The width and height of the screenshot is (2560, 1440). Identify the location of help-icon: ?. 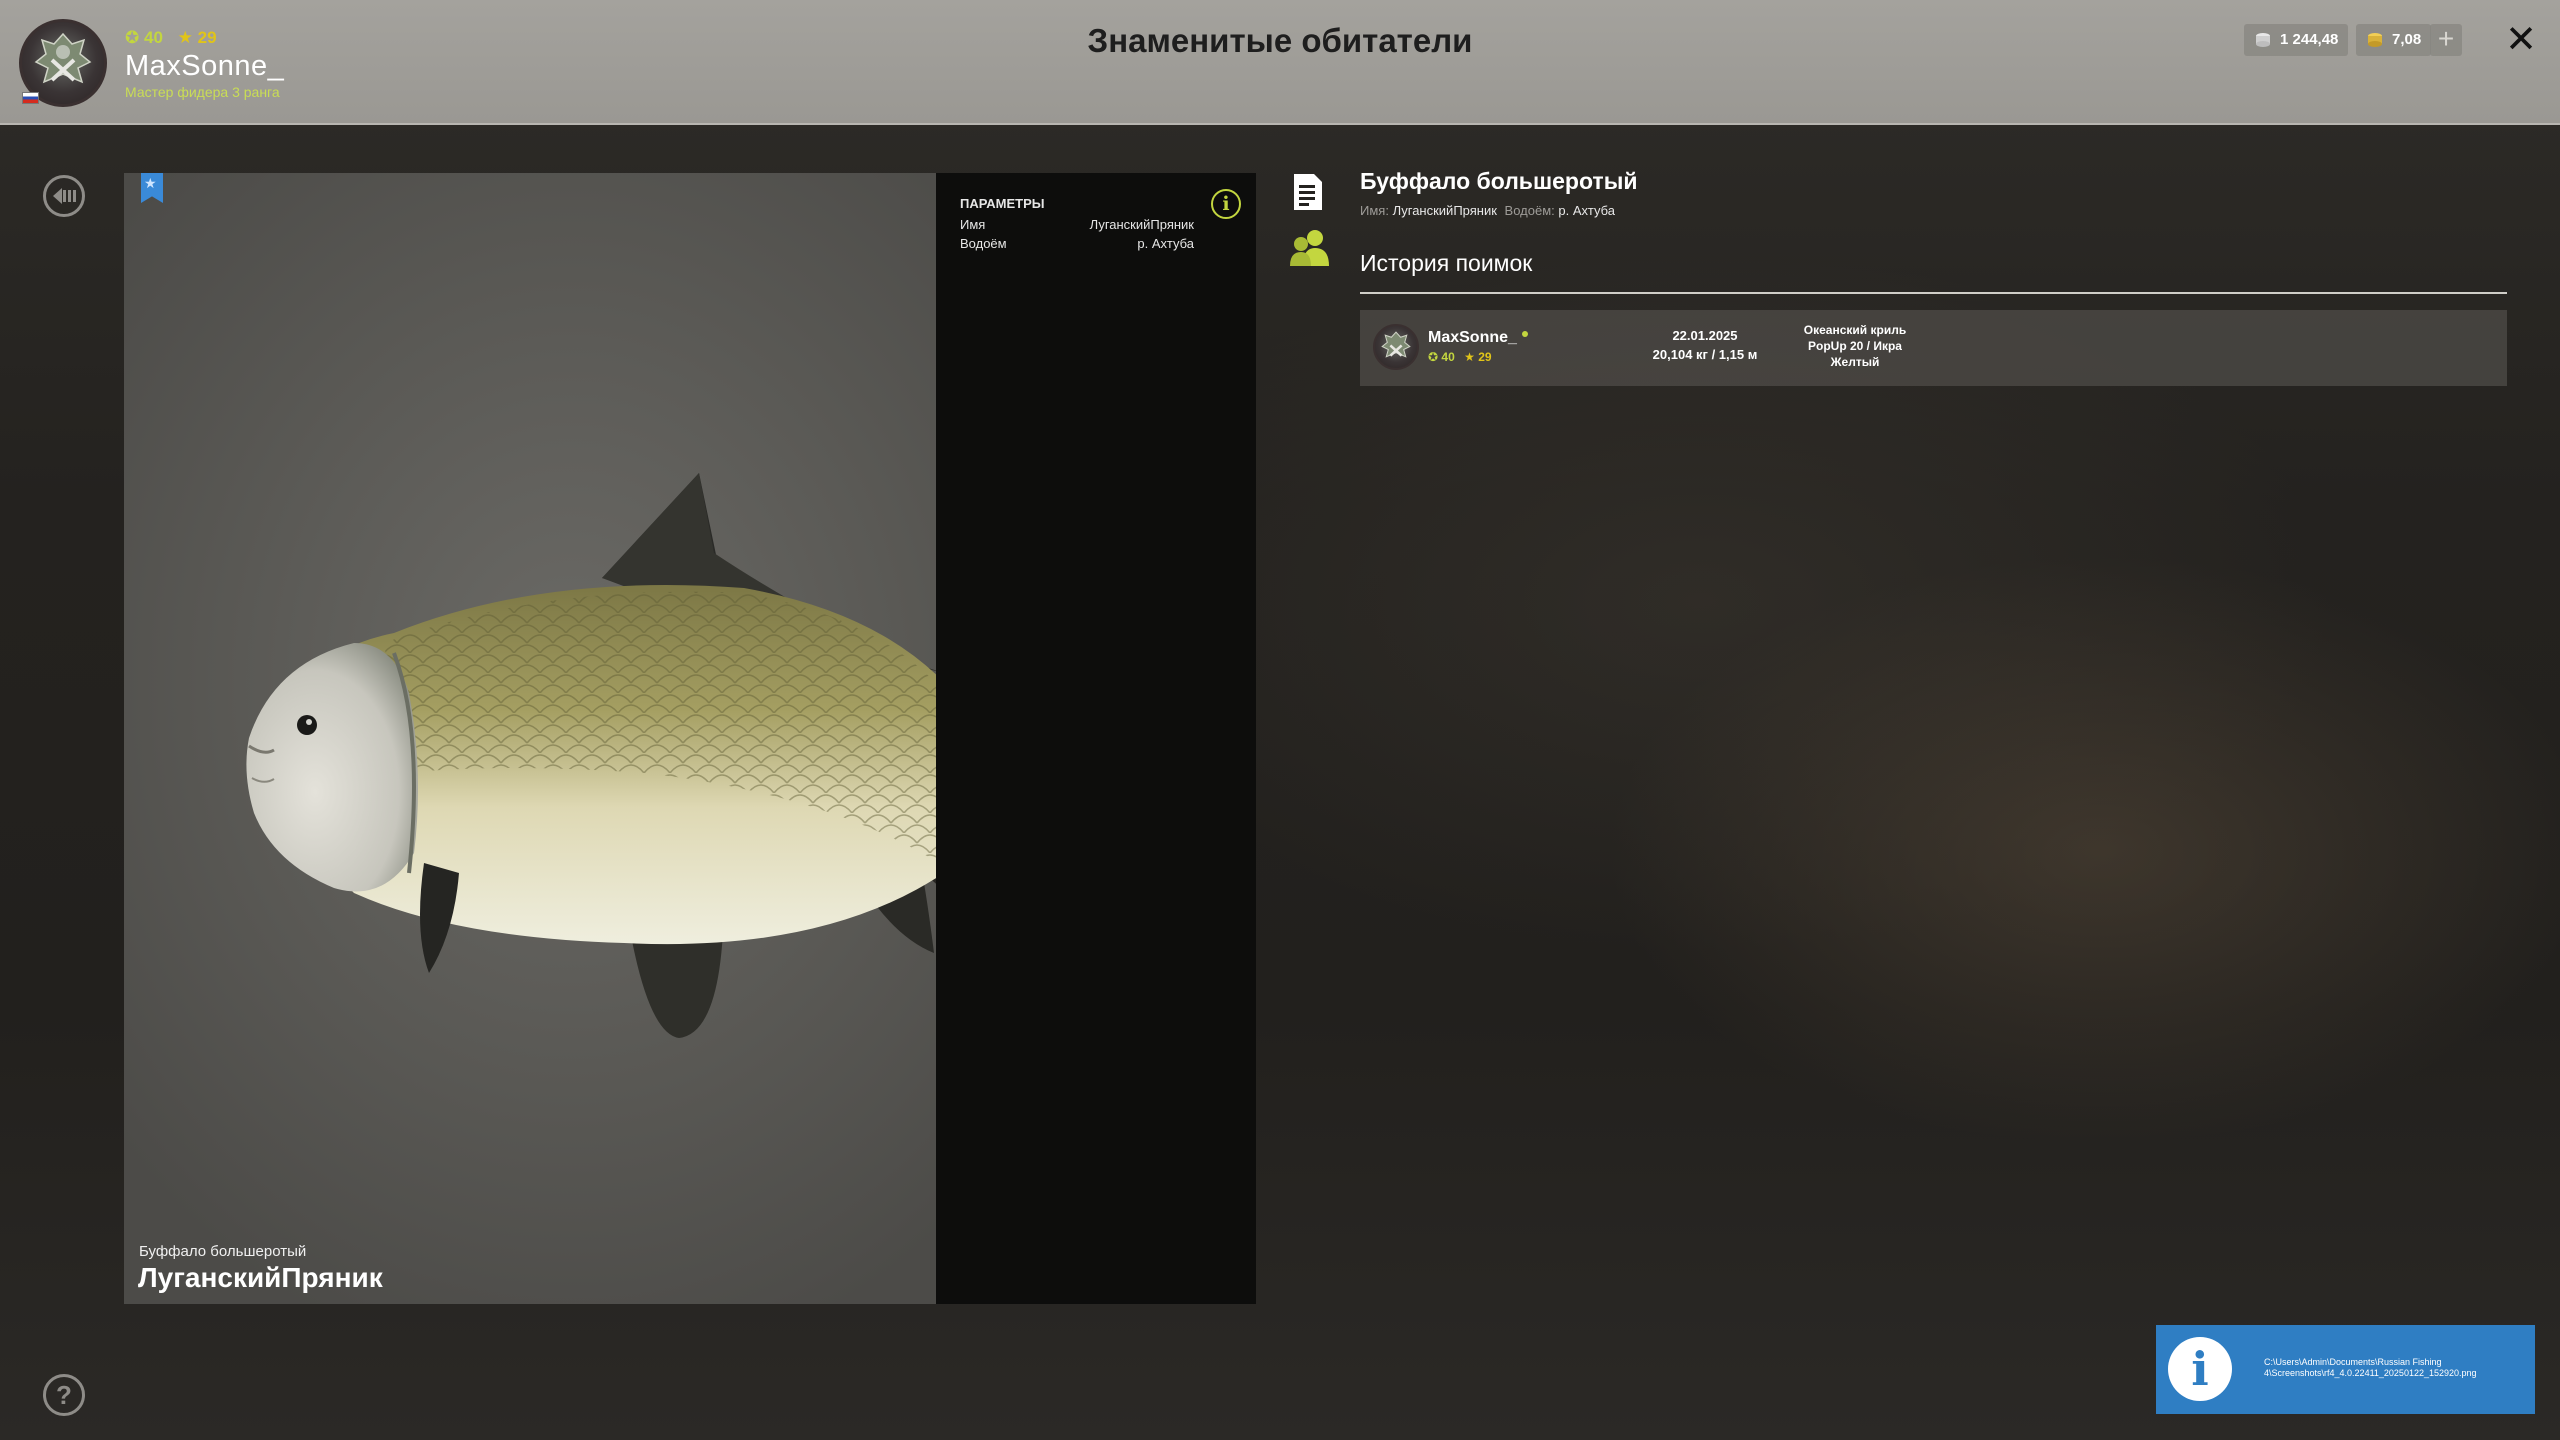
(64, 1395).